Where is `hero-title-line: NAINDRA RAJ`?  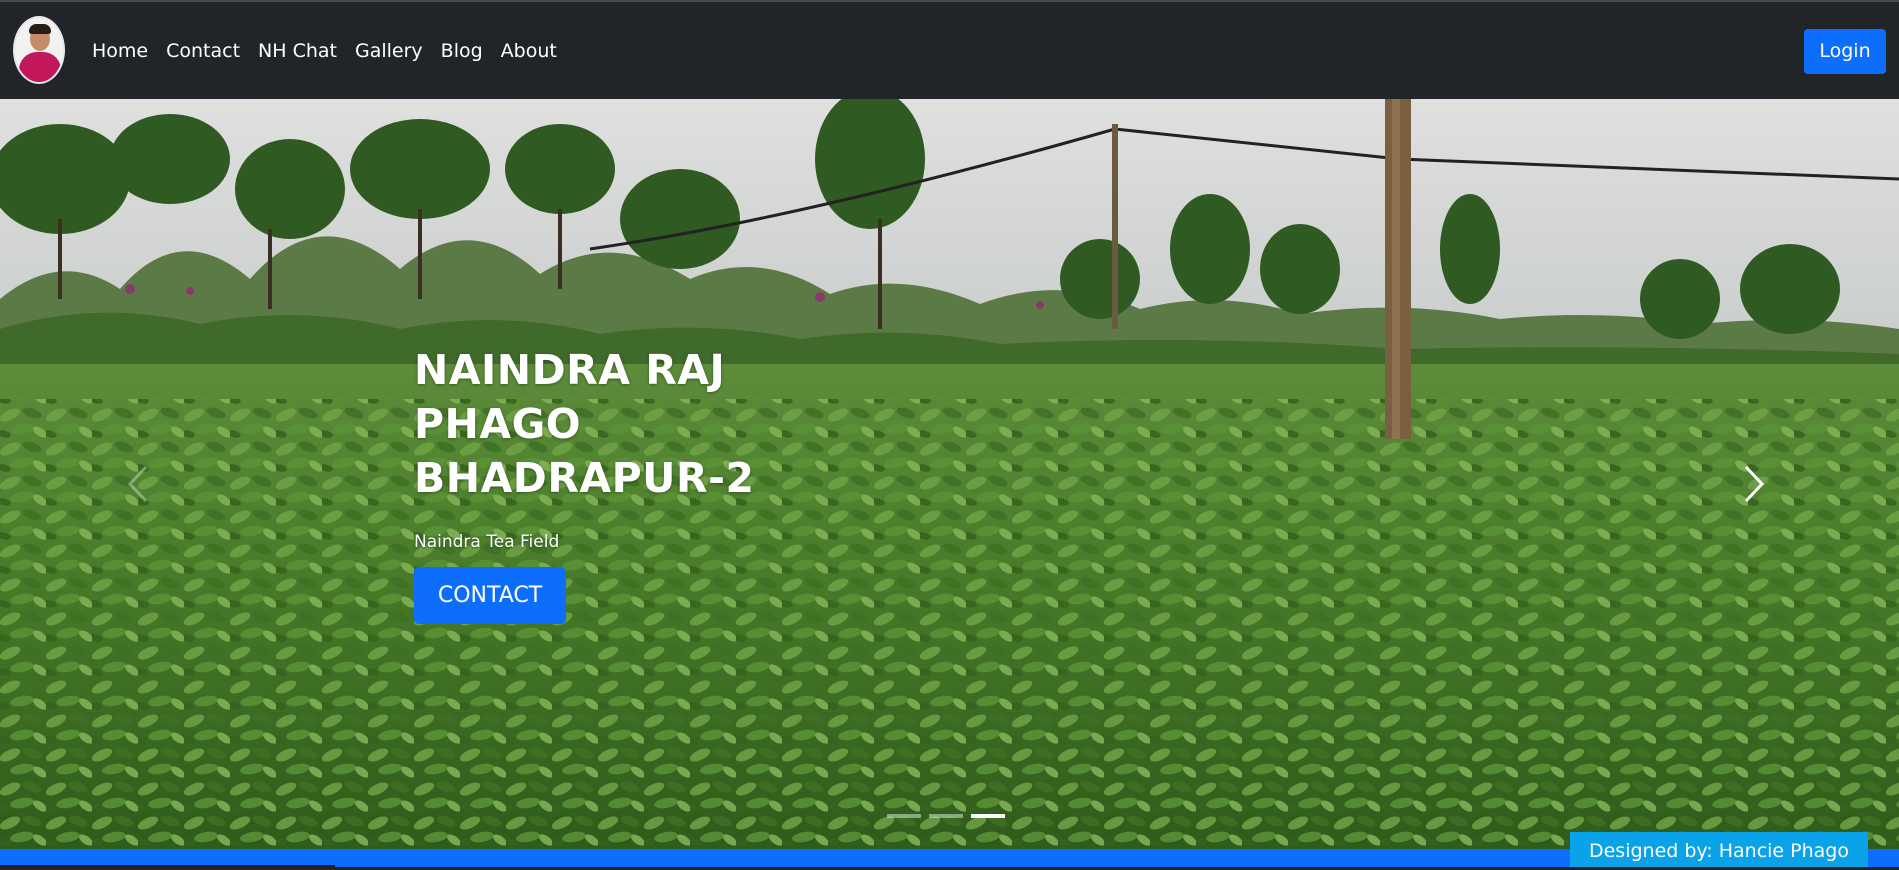 hero-title-line: NAINDRA RAJ is located at coordinates (570, 370).